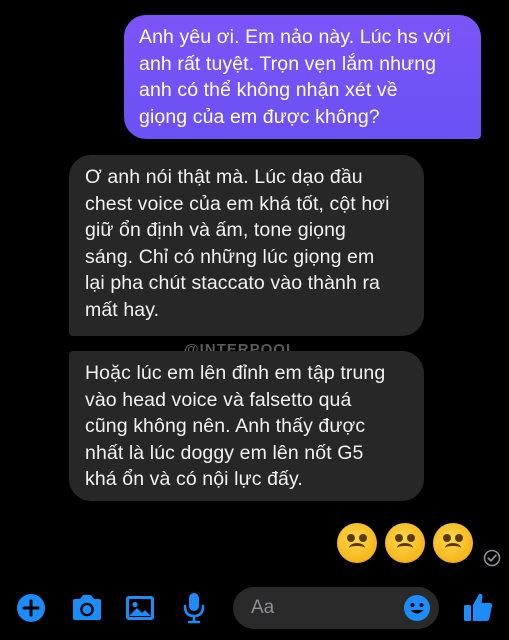  Describe the element at coordinates (417, 608) in the screenshot. I see `emoji-icon` at that location.